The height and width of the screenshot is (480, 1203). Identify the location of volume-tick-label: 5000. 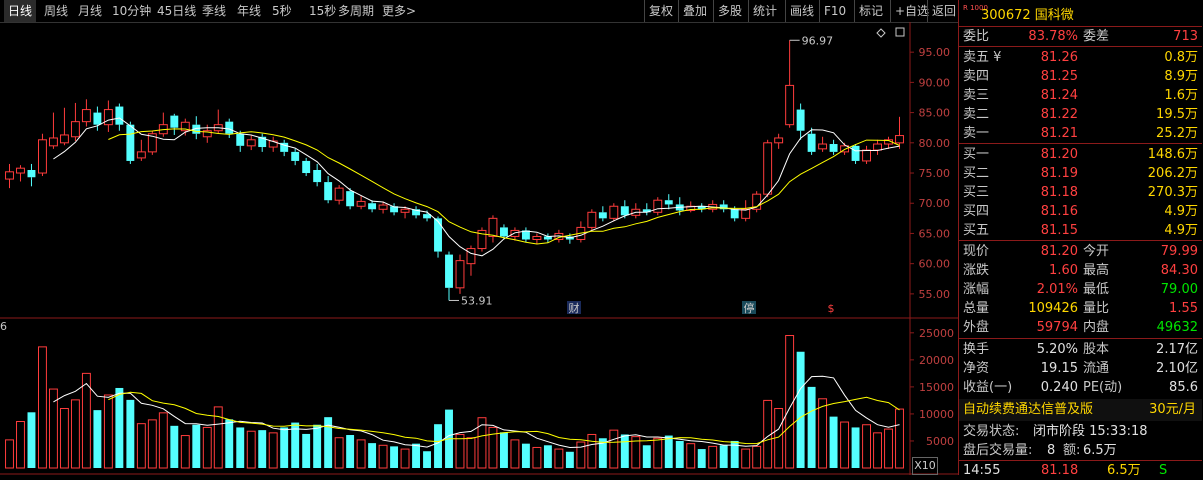
(940, 441).